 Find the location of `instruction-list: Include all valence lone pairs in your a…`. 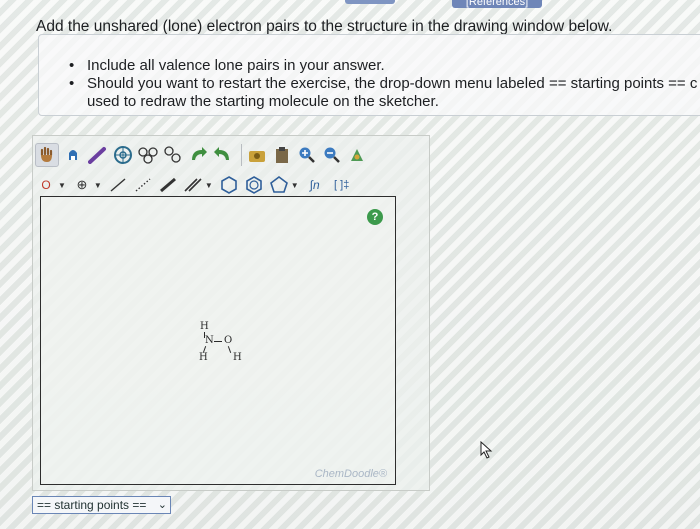

instruction-list: Include all valence lone pairs in your a… is located at coordinates (384, 84).